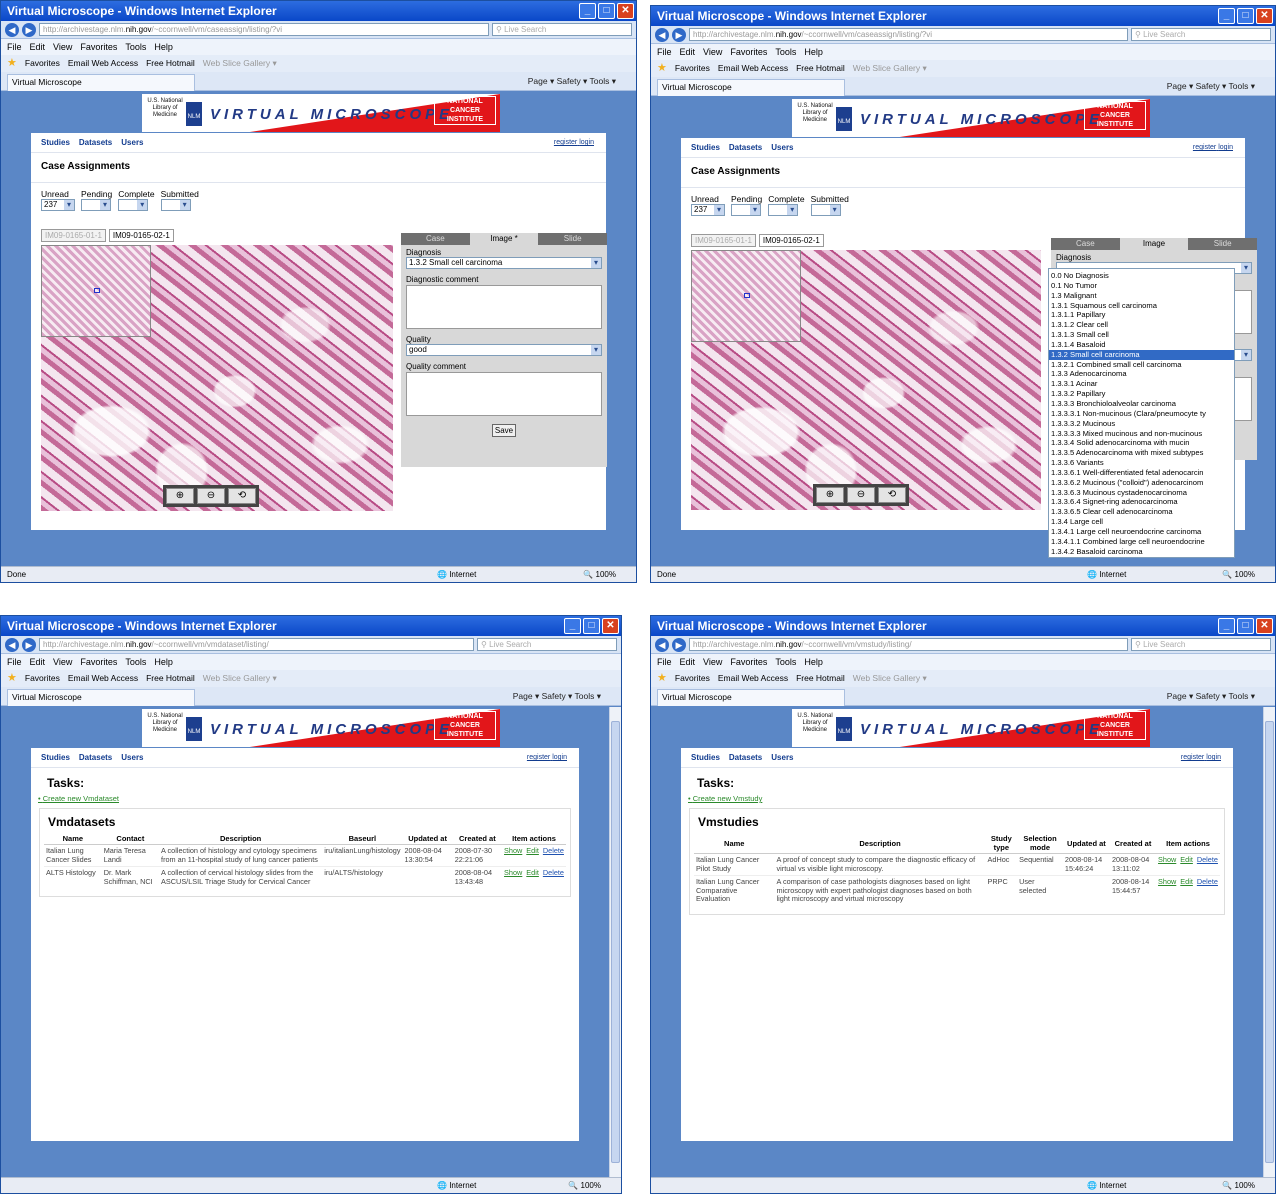  What do you see at coordinates (728, 798) in the screenshot?
I see `create-new-link: Create new Vmstudy` at bounding box center [728, 798].